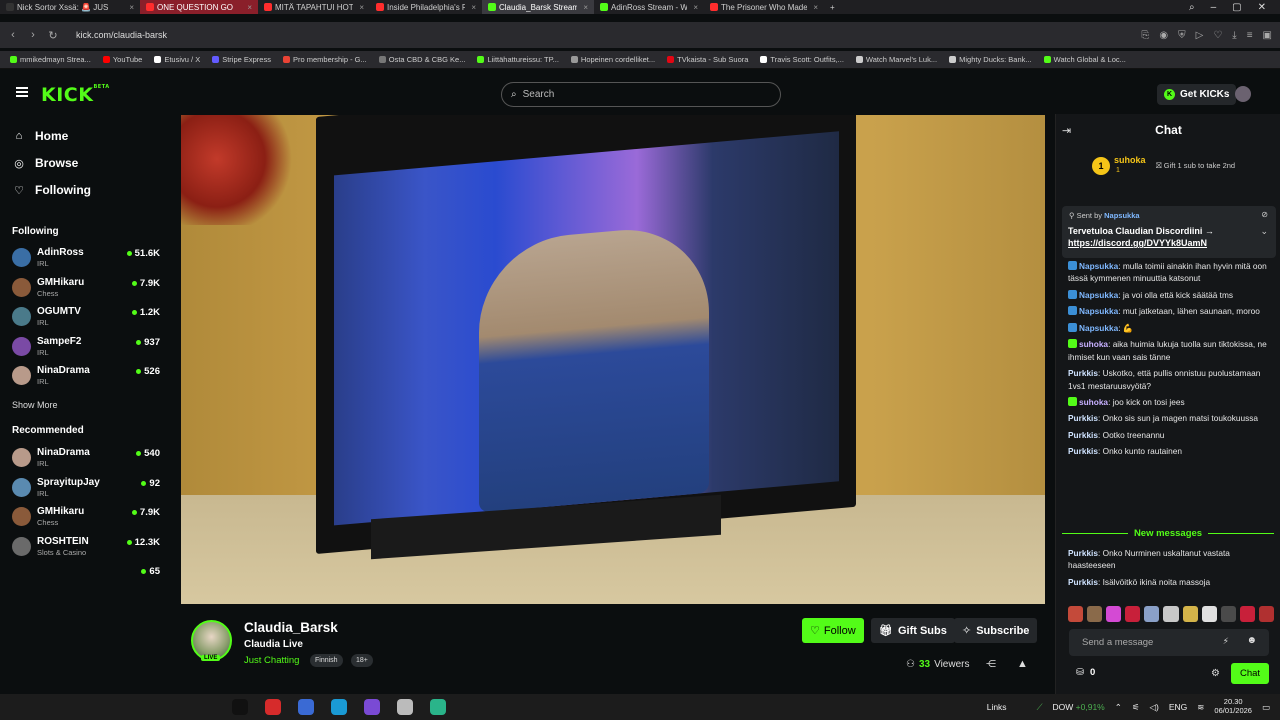 Image resolution: width=1280 pixels, height=720 pixels. I want to click on collapse-chat-icon: ⇥, so click(1066, 130).